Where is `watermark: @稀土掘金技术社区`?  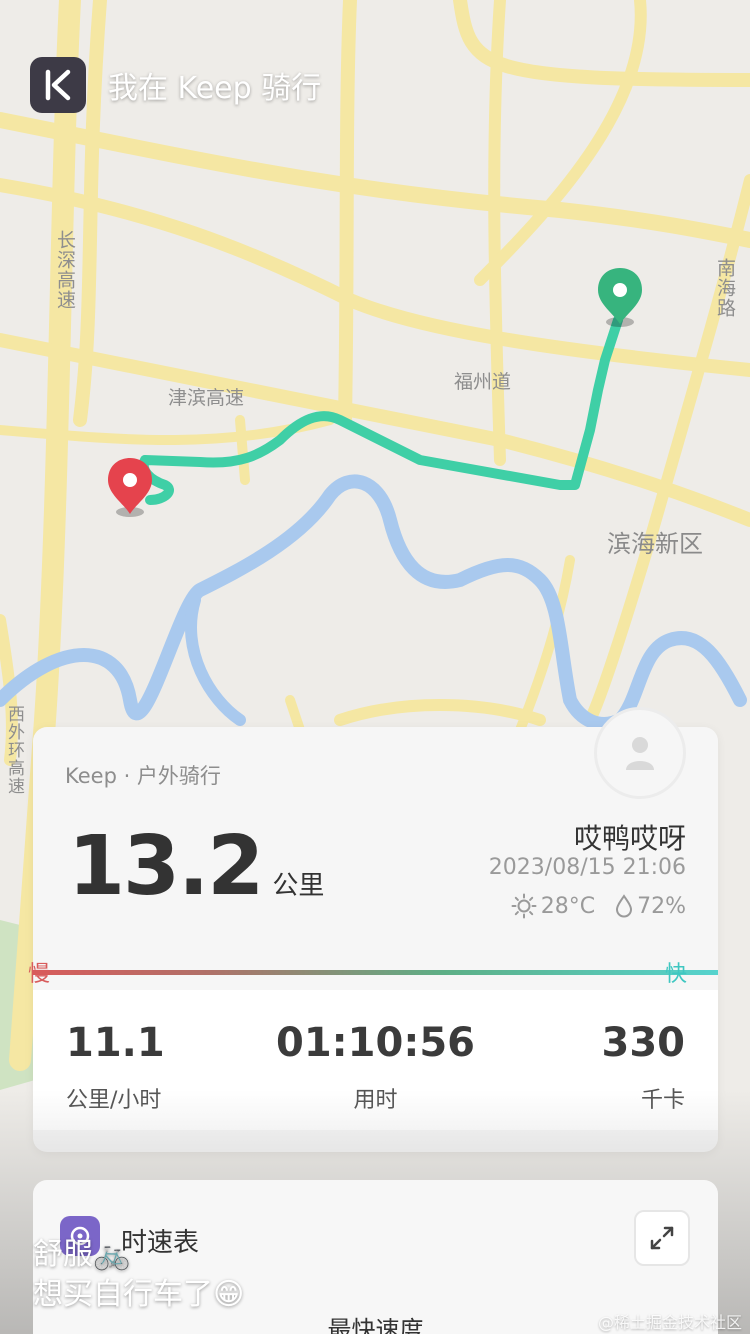
watermark: @稀土掘金技术社区 is located at coordinates (669, 1322).